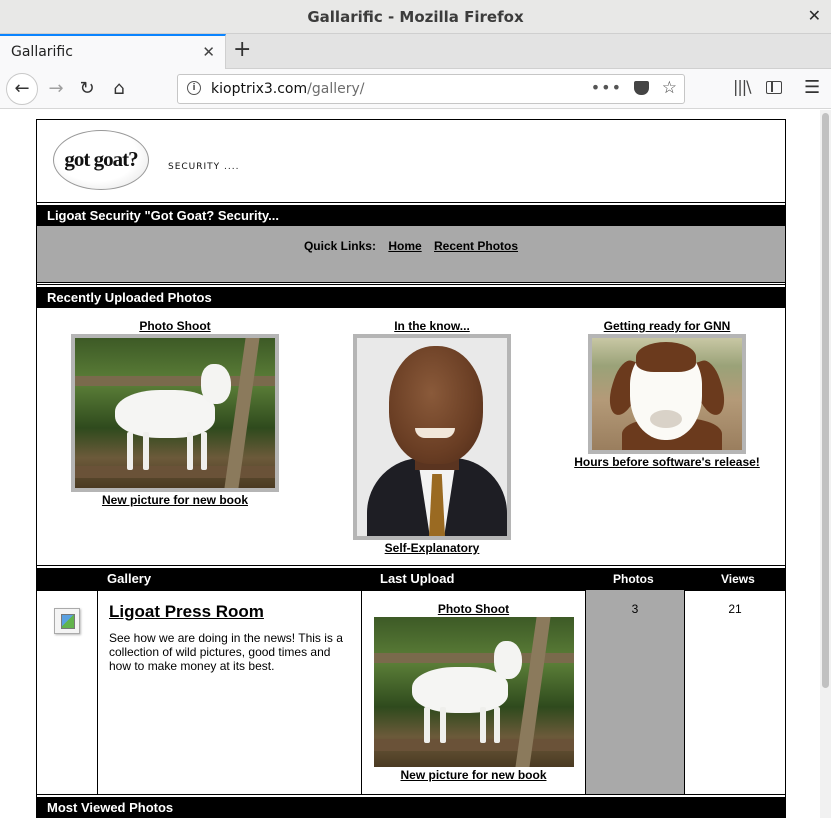 This screenshot has width=831, height=818. I want to click on tab-close-icon: ✕, so click(208, 52).